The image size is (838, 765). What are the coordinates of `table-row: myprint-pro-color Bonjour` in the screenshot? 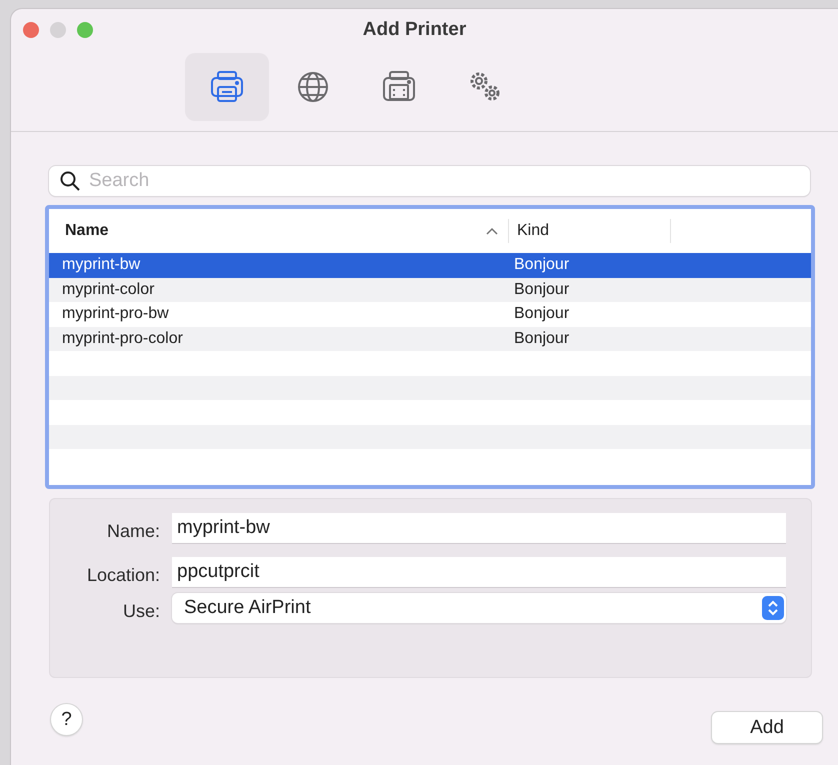 It's located at (430, 338).